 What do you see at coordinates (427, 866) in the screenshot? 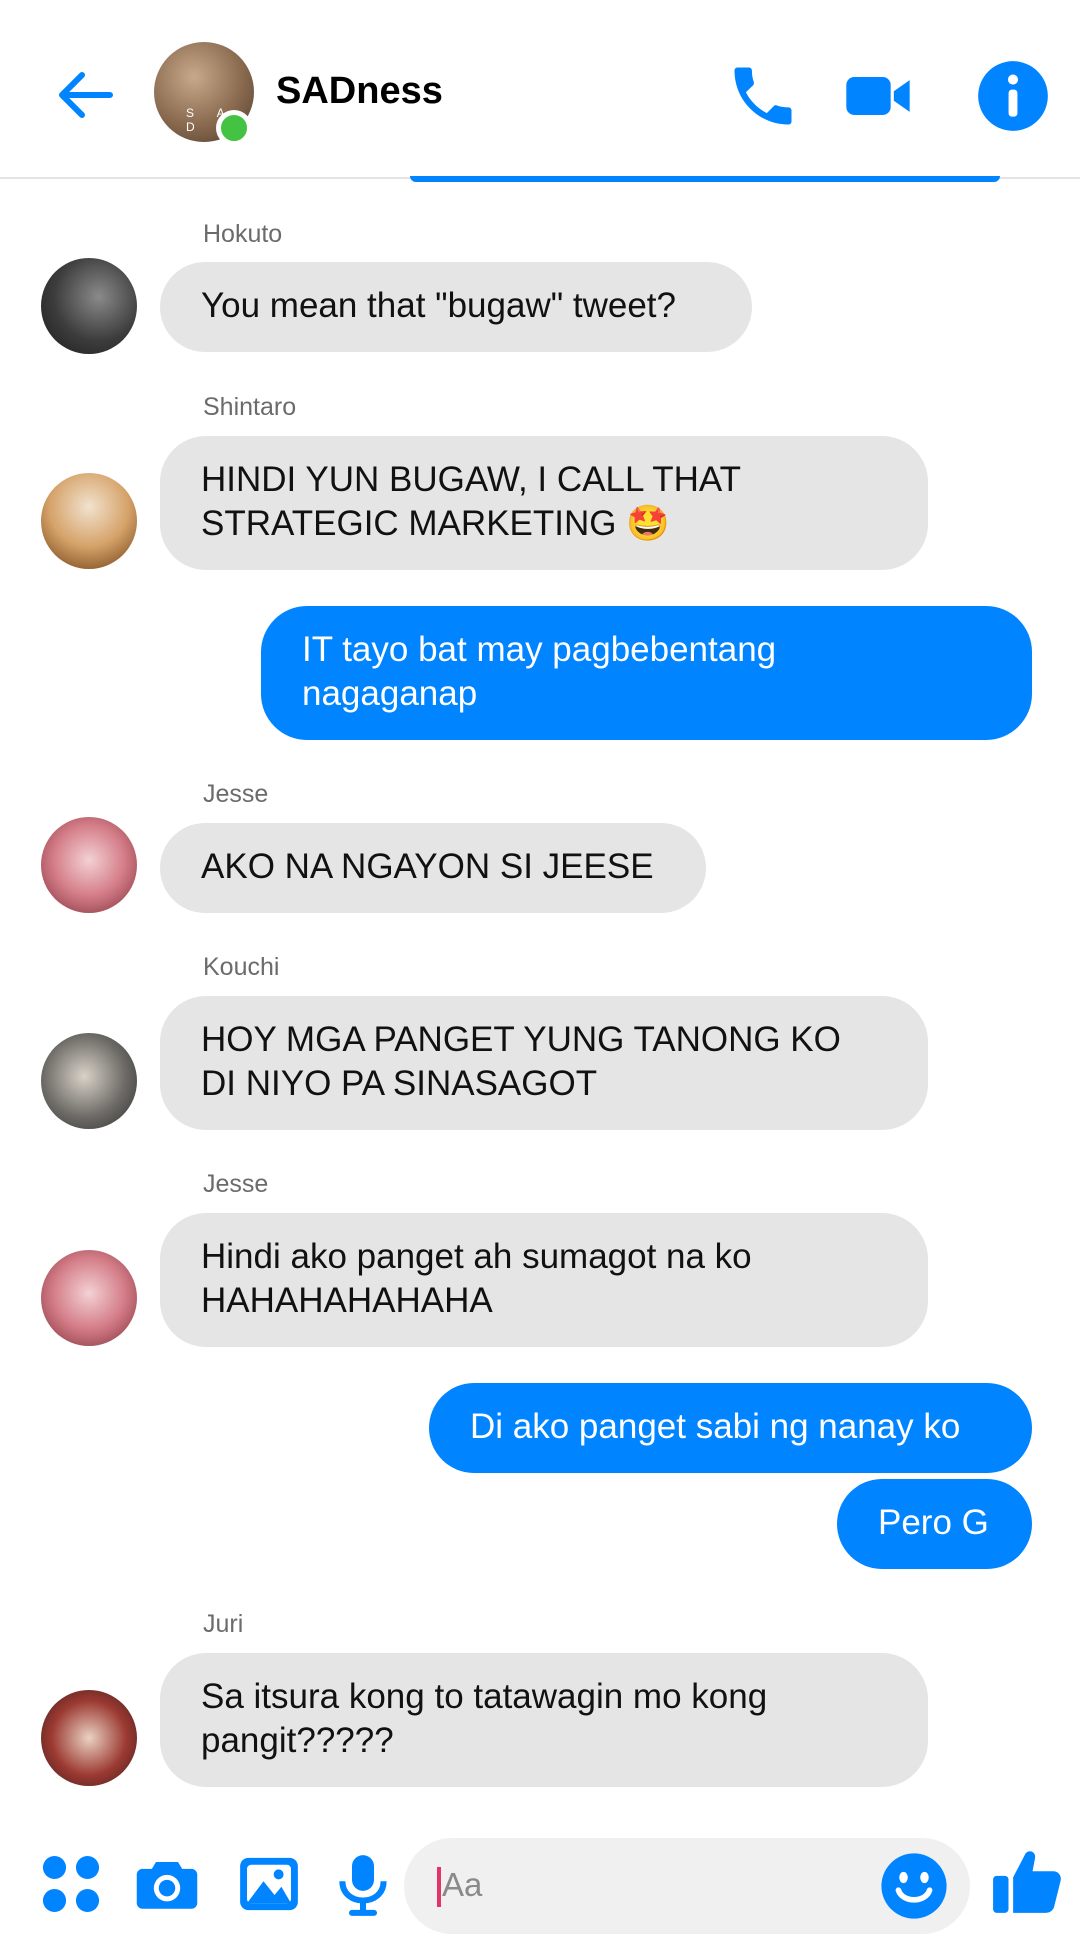
I see `message-text: AKO NA NGAYON SI JEESE` at bounding box center [427, 866].